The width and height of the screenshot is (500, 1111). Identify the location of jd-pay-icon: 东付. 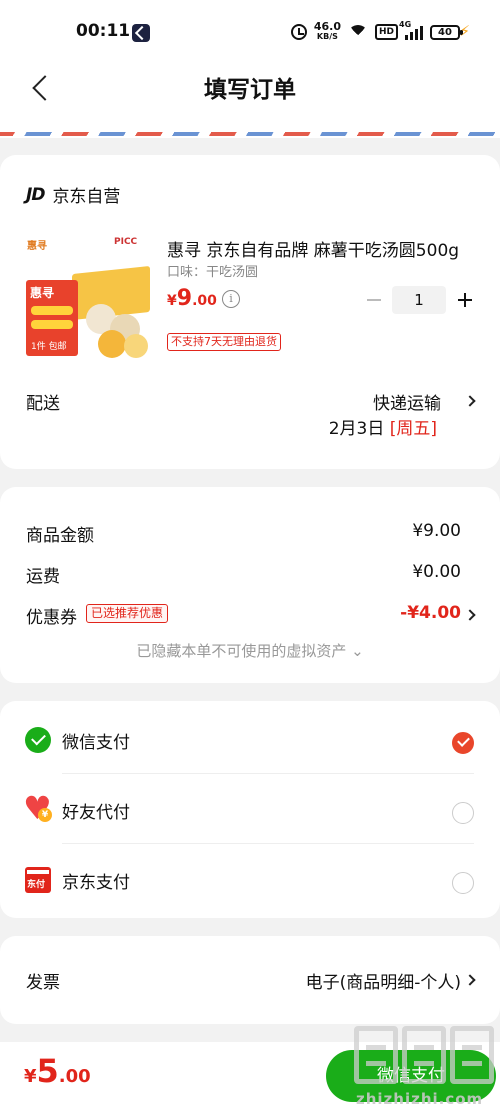
(38, 880).